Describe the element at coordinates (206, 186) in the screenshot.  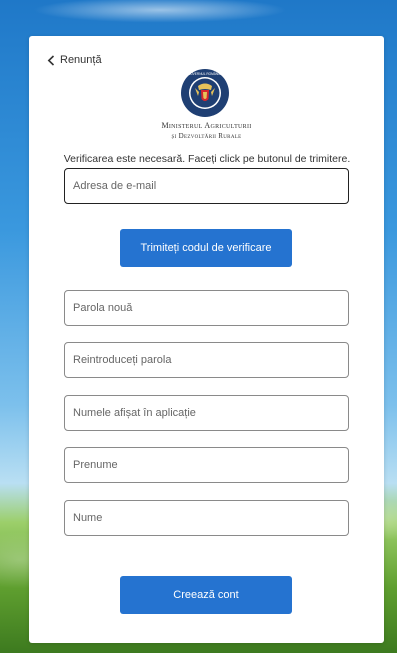
I see `email-input` at that location.